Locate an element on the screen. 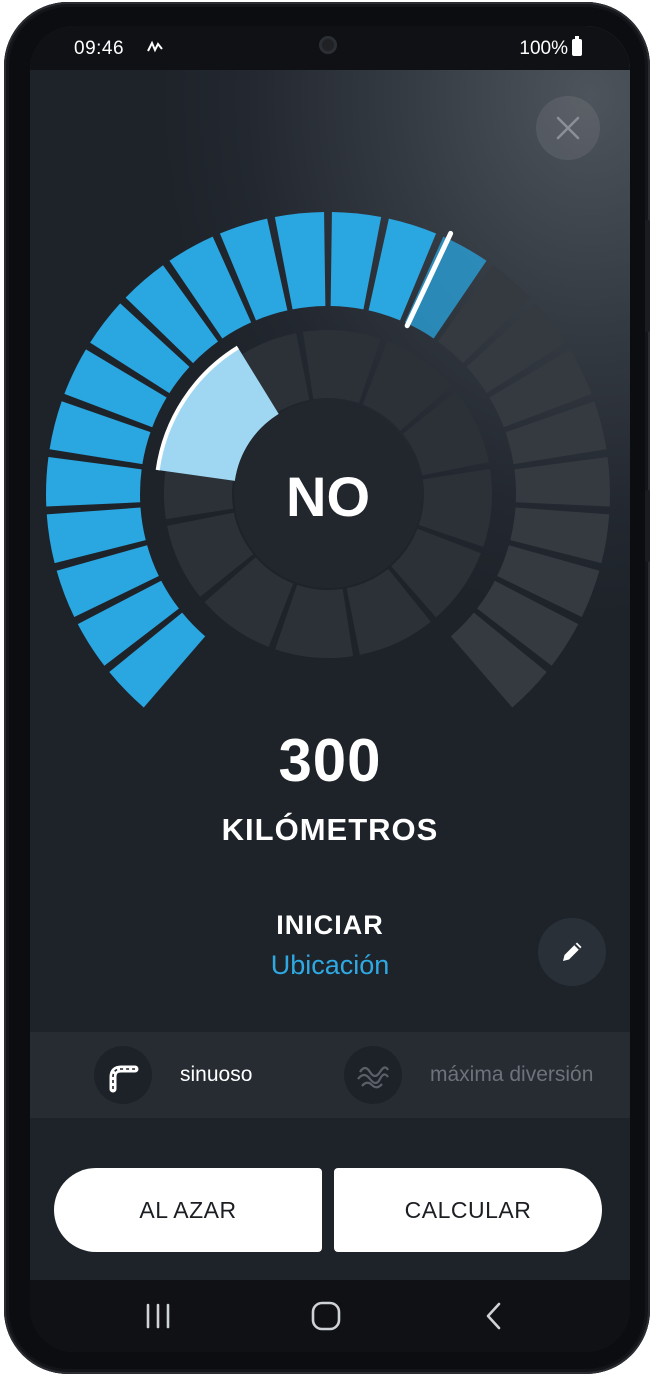 This screenshot has height=1378, width=652. recent-apps-icon is located at coordinates (158, 1316).